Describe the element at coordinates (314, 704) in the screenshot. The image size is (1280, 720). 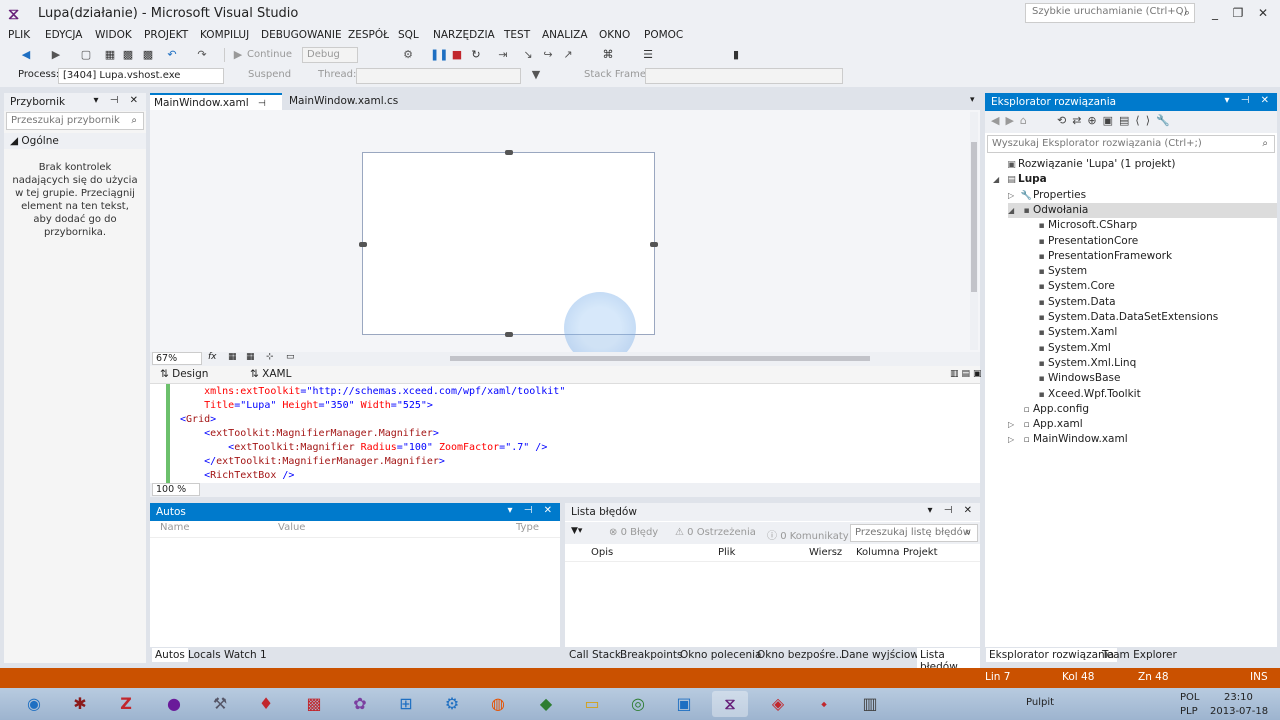
I see `photo-app-icon: ▩` at that location.